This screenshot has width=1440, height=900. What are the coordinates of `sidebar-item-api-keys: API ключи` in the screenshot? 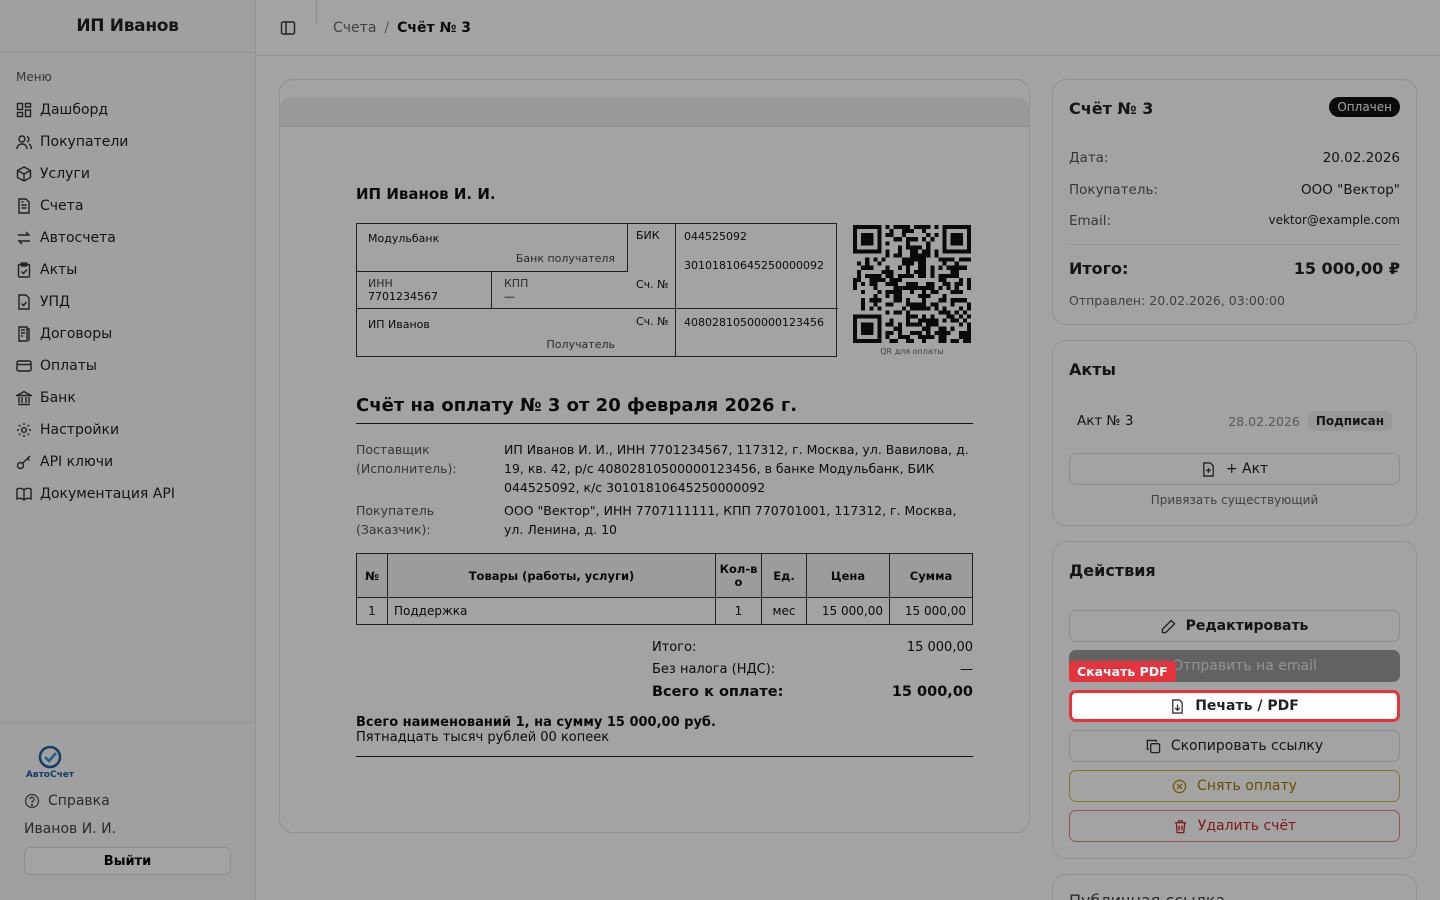 It's located at (127, 462).